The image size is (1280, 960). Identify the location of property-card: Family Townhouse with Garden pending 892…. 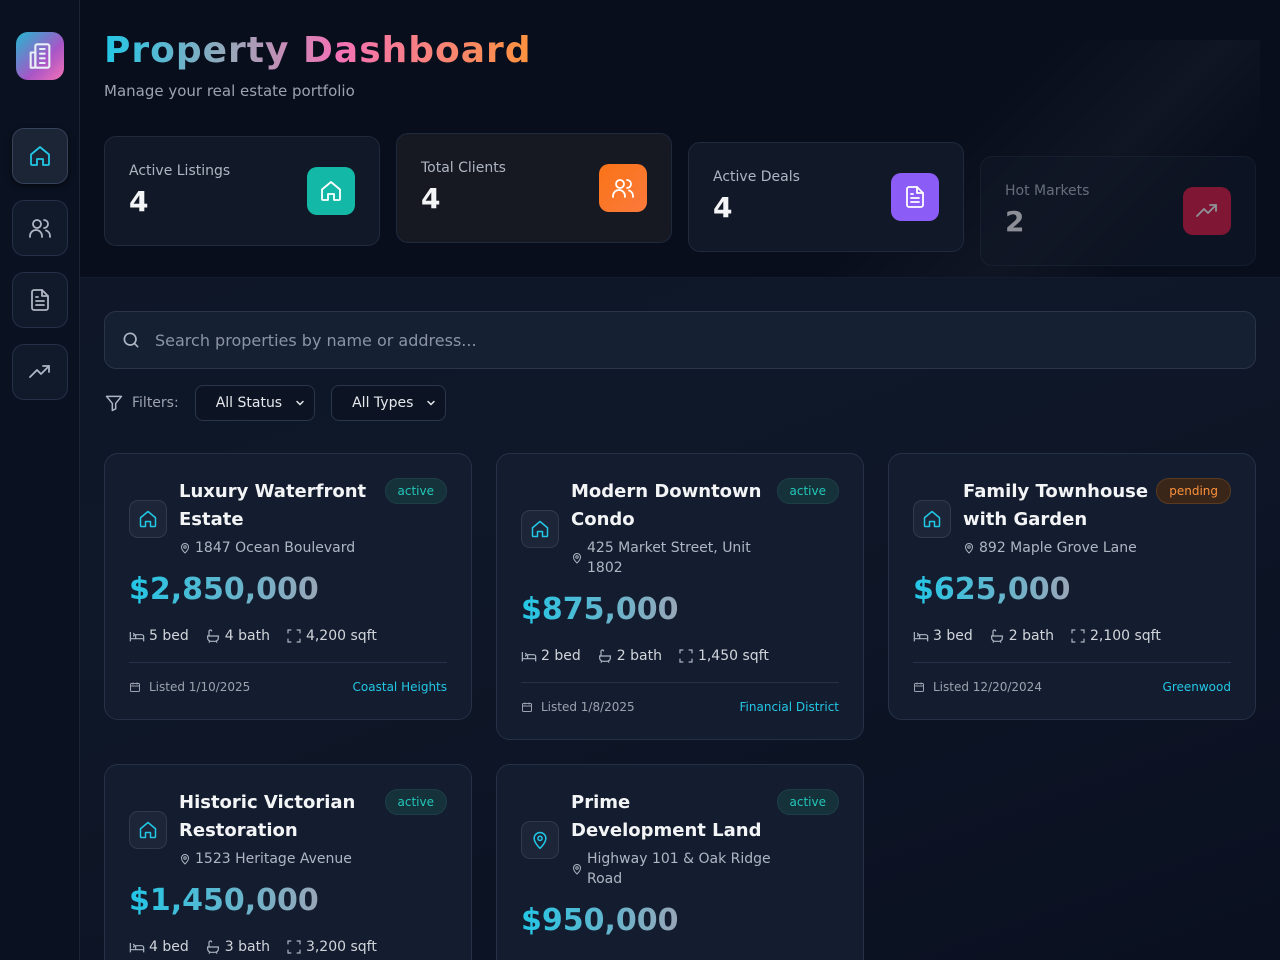
(1072, 586).